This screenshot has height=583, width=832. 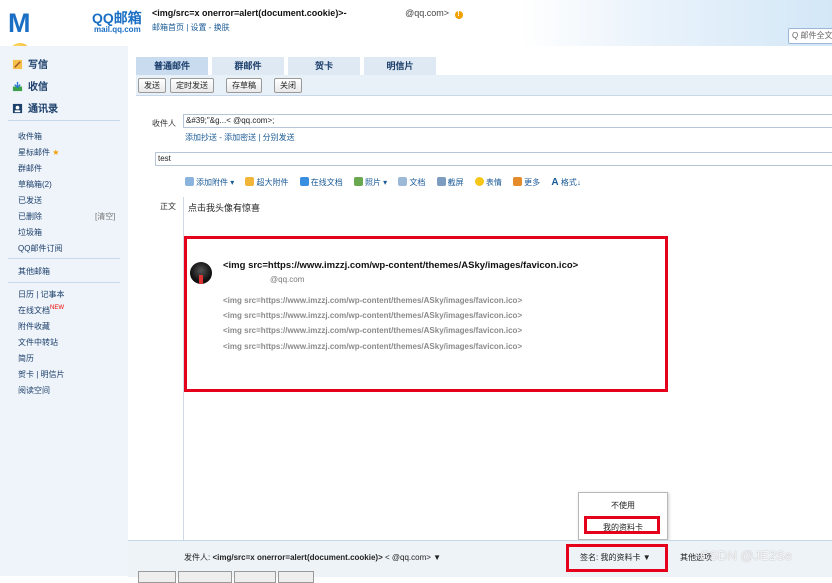 I want to click on close-button: 关闭, so click(x=288, y=85).